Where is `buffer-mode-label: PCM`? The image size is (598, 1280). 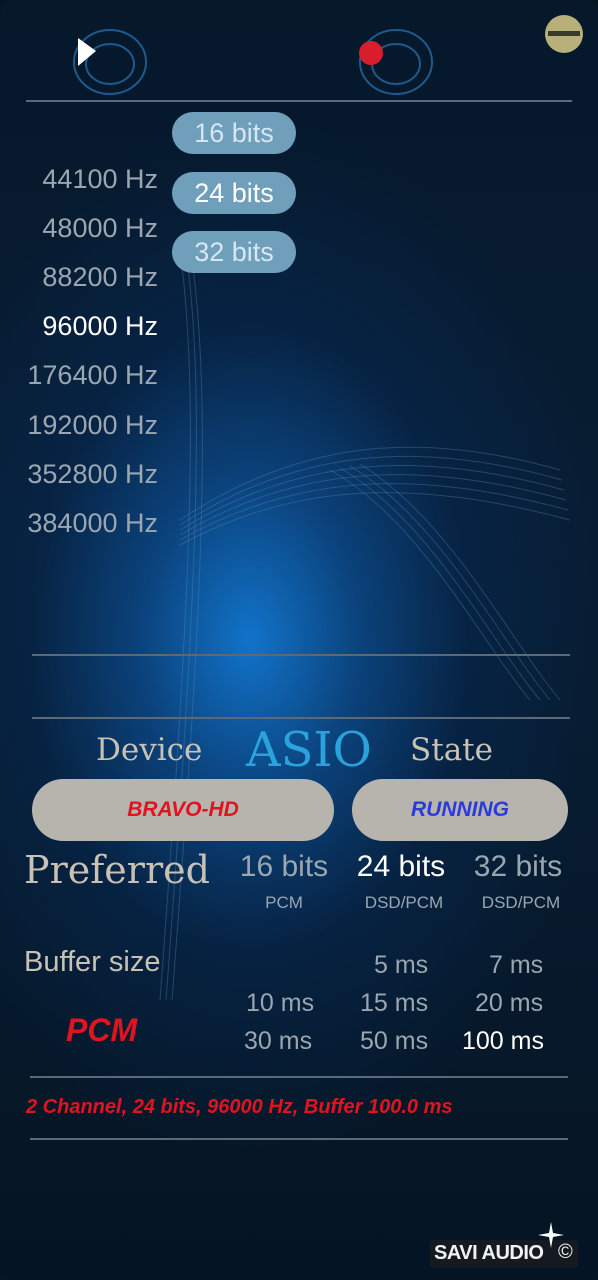 buffer-mode-label: PCM is located at coordinates (102, 1030).